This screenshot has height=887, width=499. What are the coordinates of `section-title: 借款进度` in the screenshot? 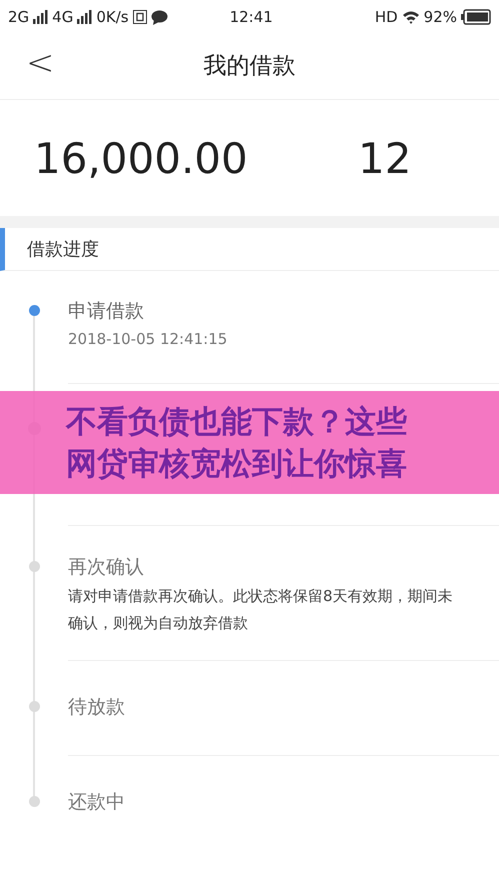 It's located at (63, 250).